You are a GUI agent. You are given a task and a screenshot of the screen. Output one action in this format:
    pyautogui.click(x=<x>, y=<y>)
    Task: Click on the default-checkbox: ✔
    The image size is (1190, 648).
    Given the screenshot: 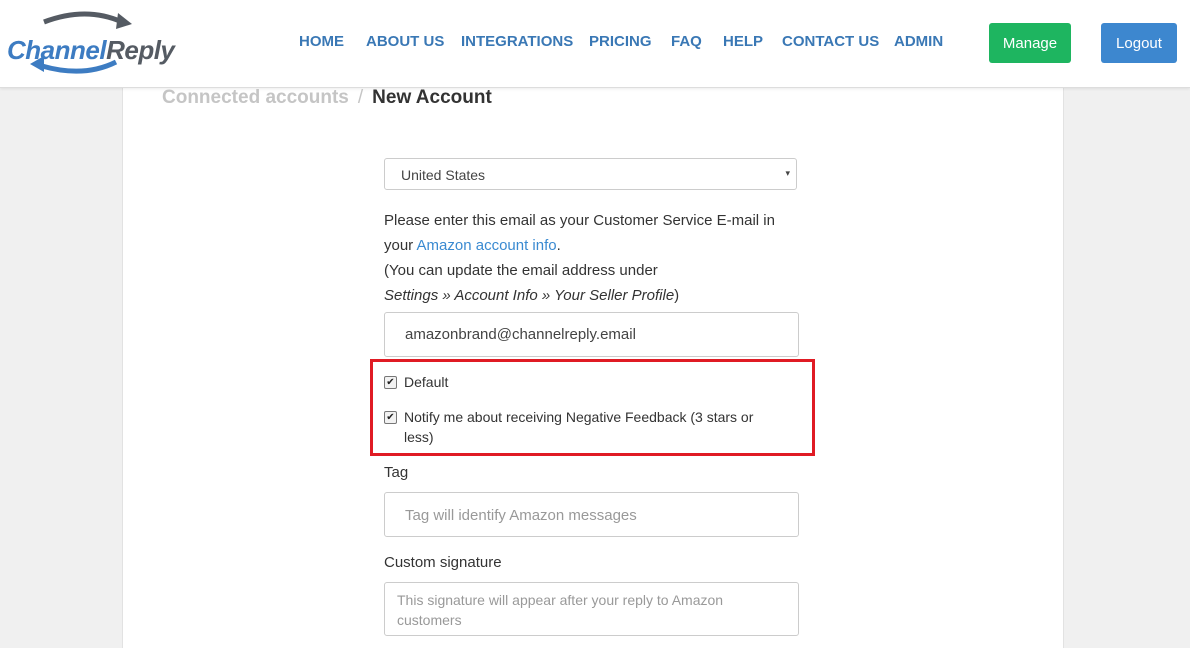 What is the action you would take?
    pyautogui.click(x=390, y=382)
    